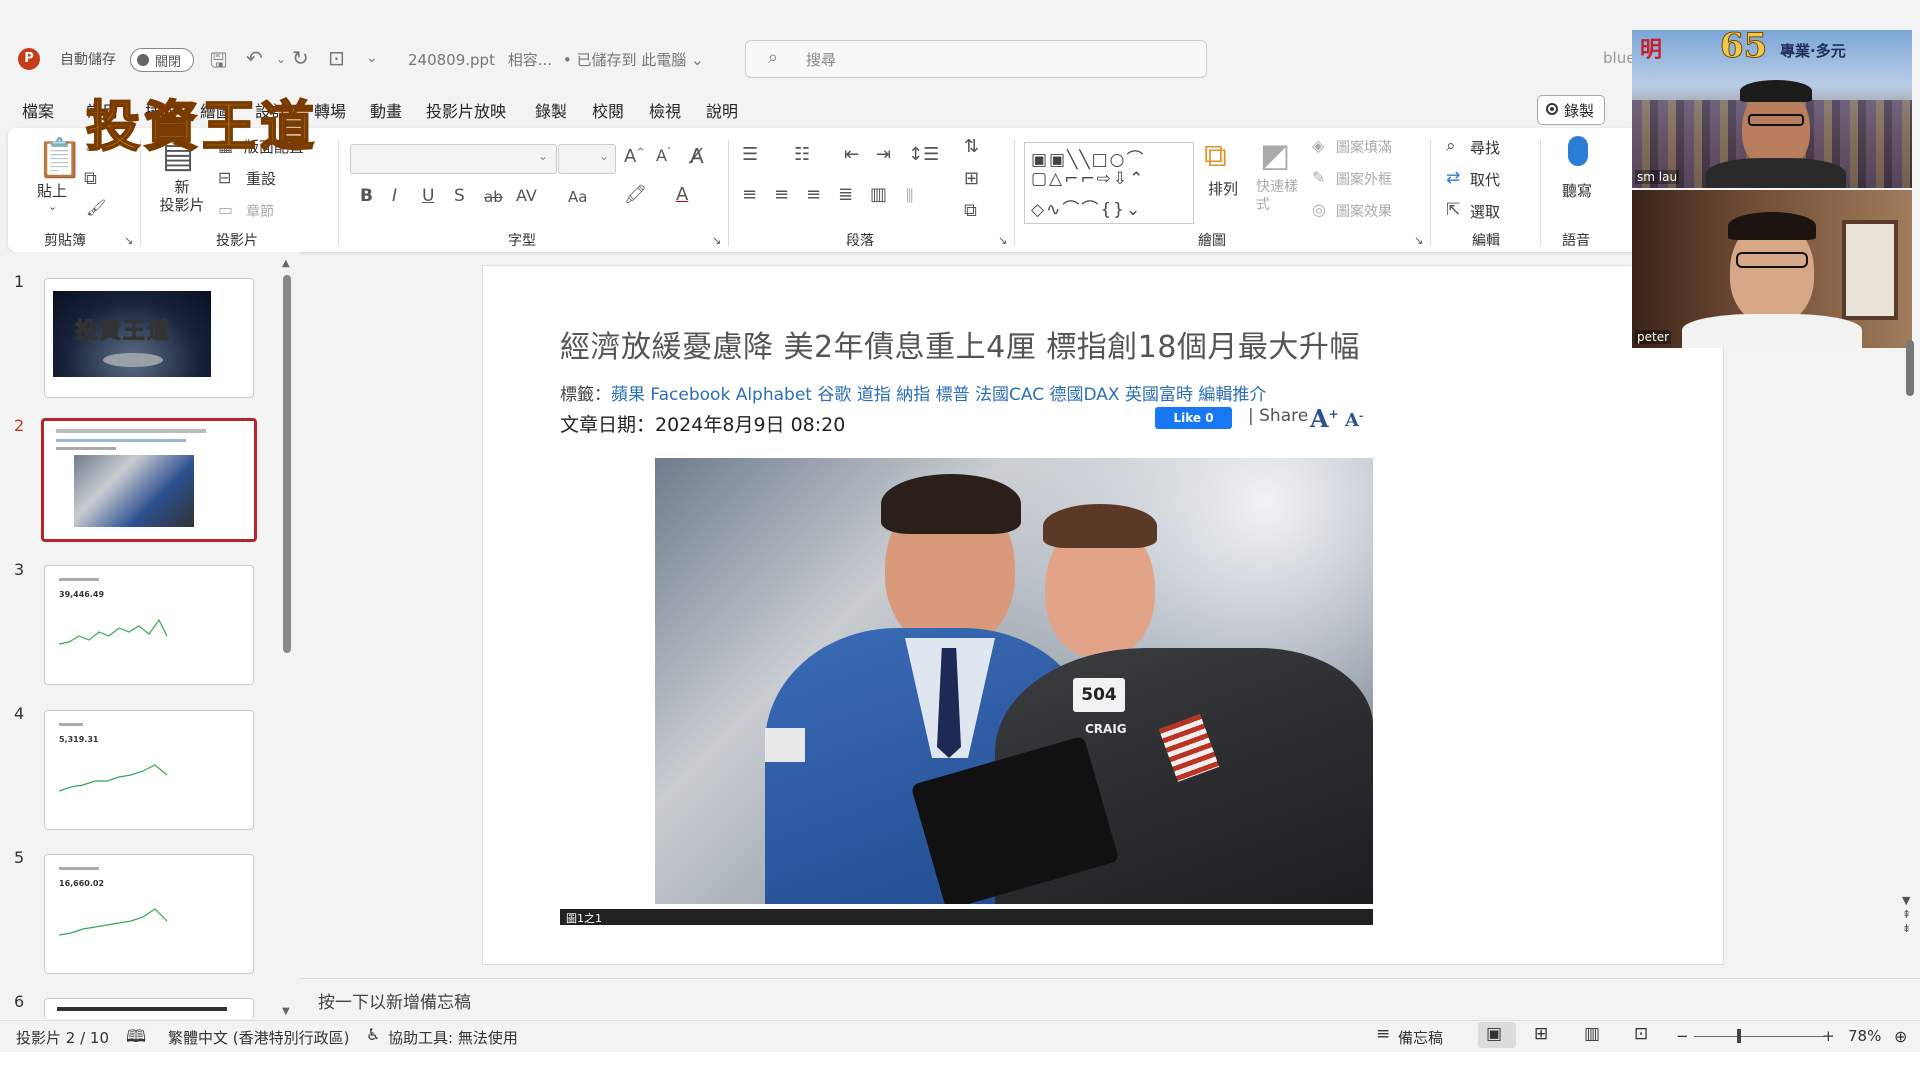  Describe the element at coordinates (971, 178) in the screenshot. I see `align-text-icon: ⊞` at that location.